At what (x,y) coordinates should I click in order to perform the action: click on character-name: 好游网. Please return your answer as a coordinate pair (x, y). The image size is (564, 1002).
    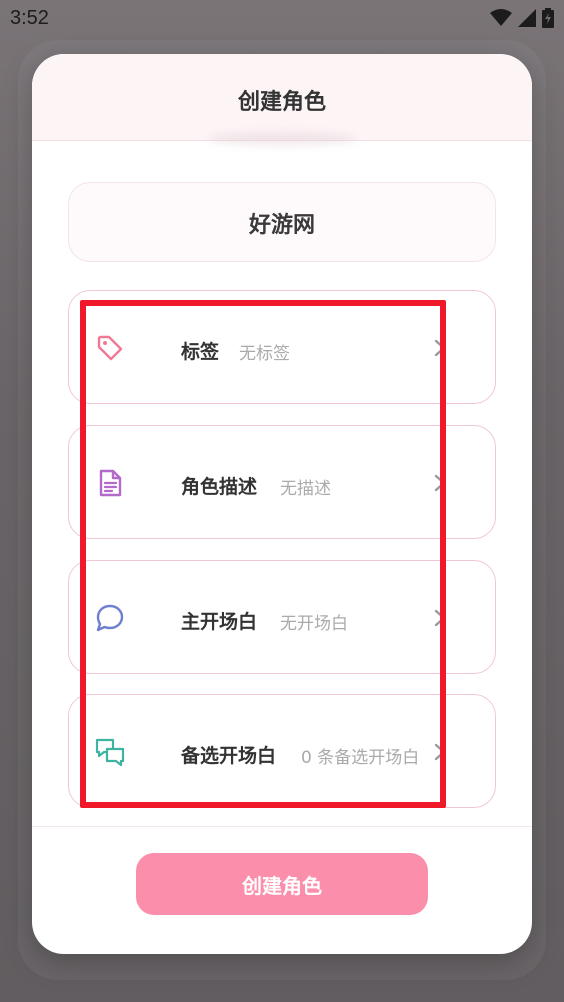
    Looking at the image, I should click on (281, 225).